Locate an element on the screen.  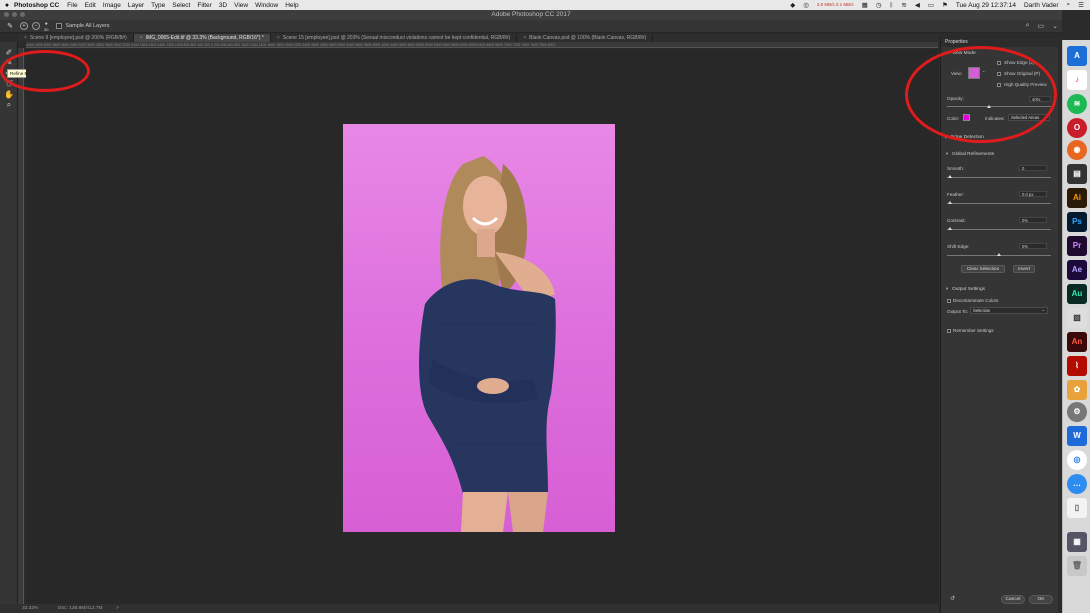
view-mode-thumbnail is located at coordinates (974, 73).